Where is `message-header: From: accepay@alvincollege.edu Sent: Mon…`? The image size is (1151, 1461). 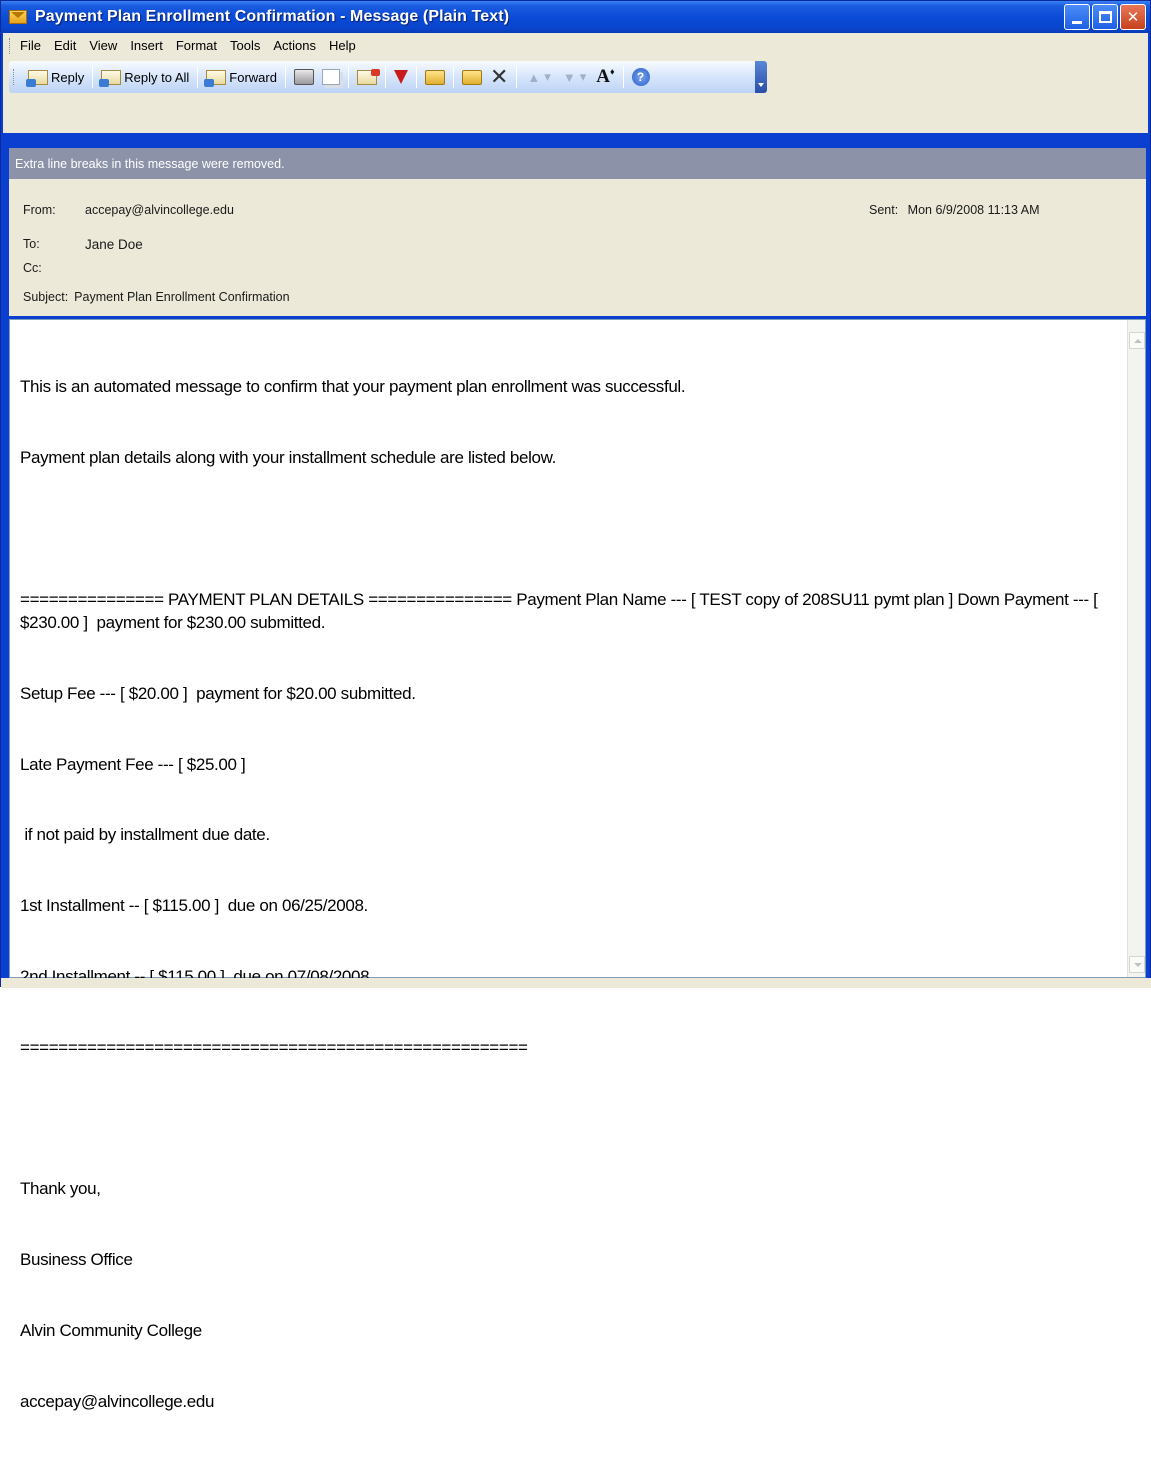 message-header: From: accepay@alvincollege.edu Sent: Mon… is located at coordinates (577, 247).